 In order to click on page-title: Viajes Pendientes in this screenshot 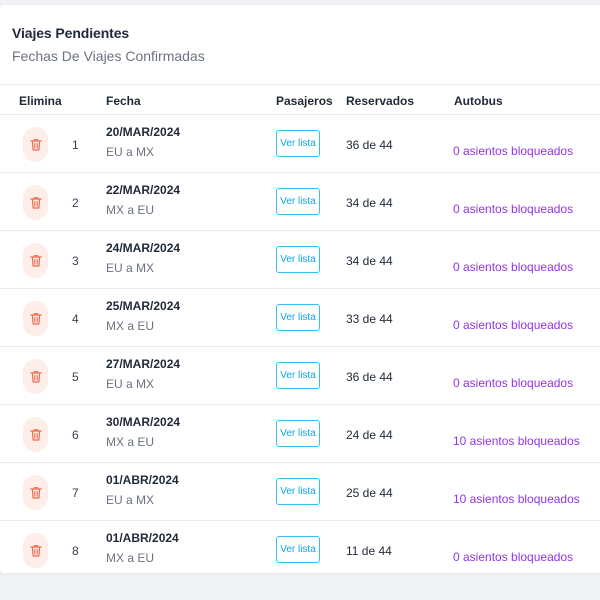, I will do `click(71, 33)`.